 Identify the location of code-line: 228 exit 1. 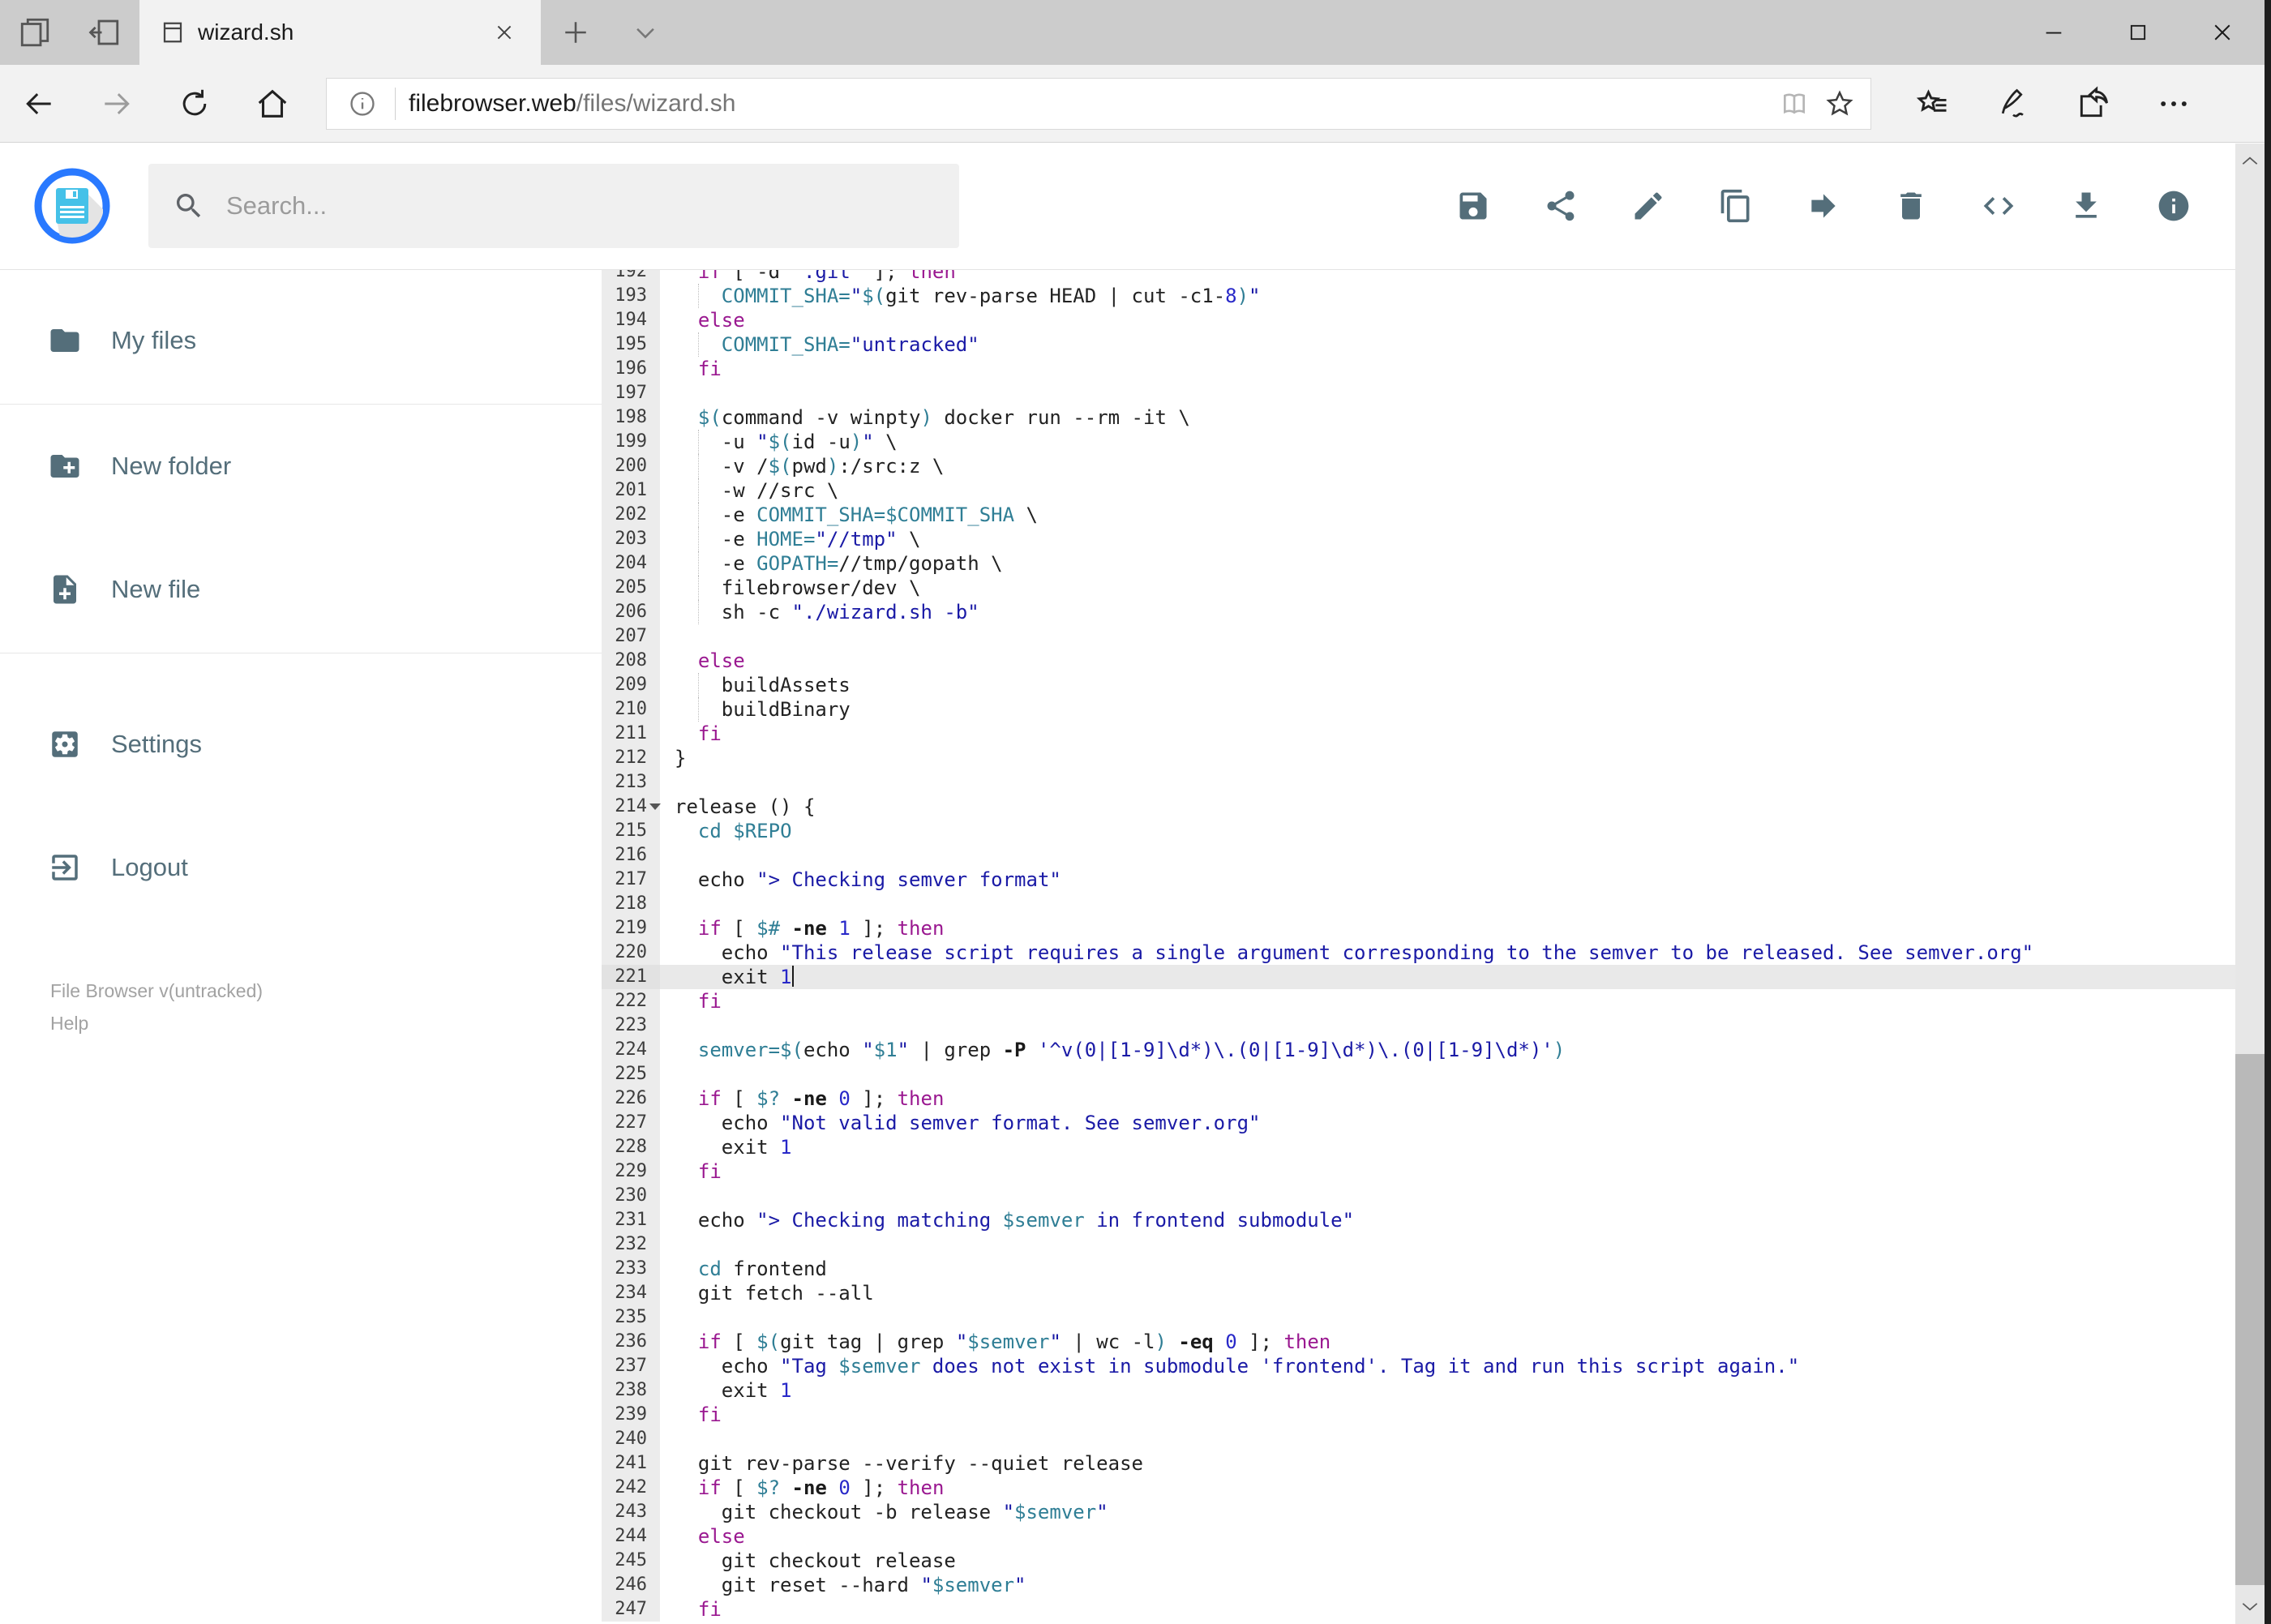
(1433, 1147).